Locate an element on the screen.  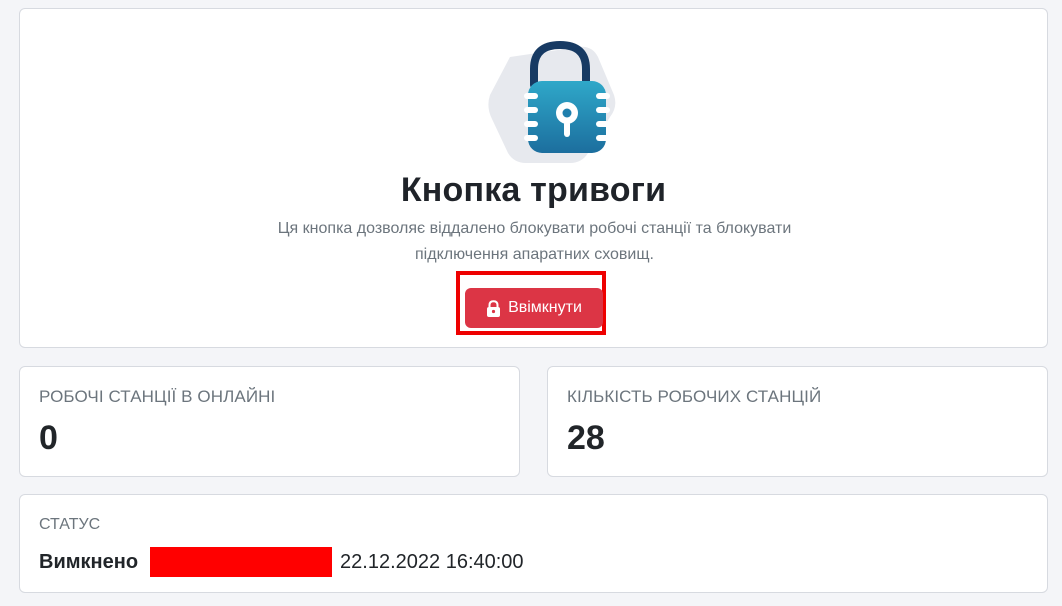
enable-button-label: Ввімкнути is located at coordinates (545, 307).